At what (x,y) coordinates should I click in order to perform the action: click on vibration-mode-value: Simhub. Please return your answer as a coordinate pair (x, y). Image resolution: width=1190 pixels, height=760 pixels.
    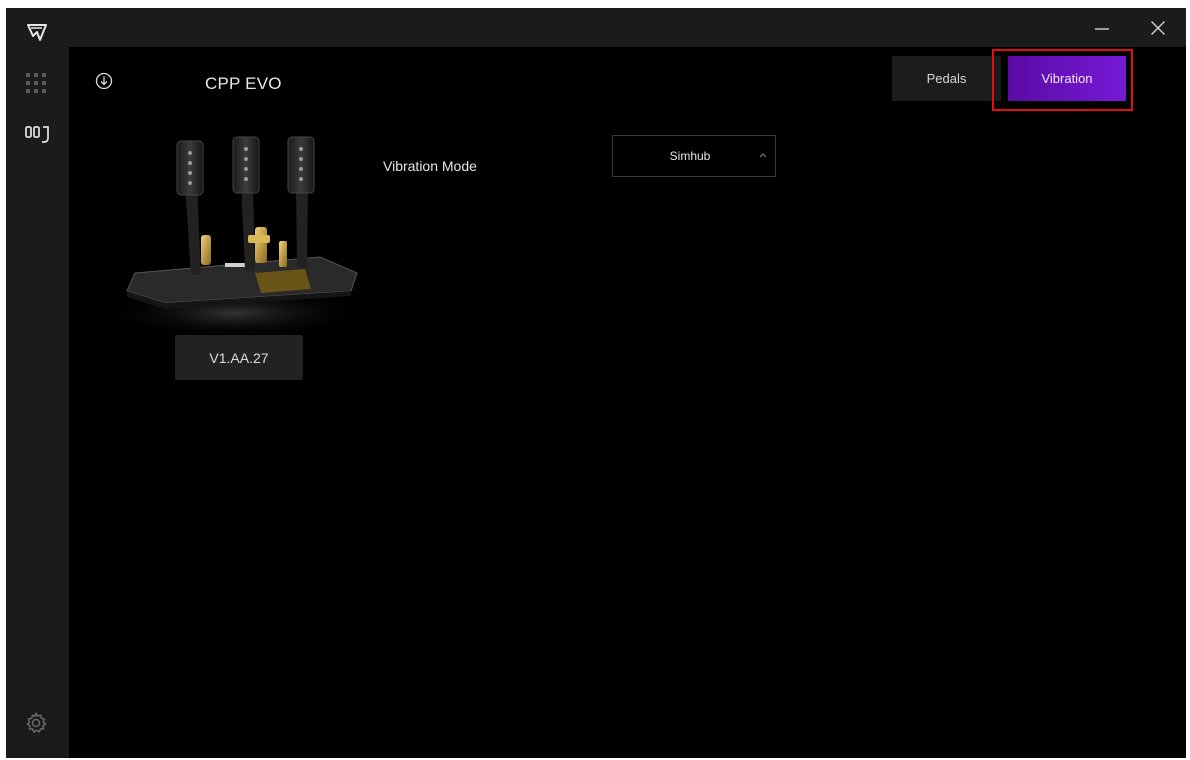
    Looking at the image, I should click on (690, 156).